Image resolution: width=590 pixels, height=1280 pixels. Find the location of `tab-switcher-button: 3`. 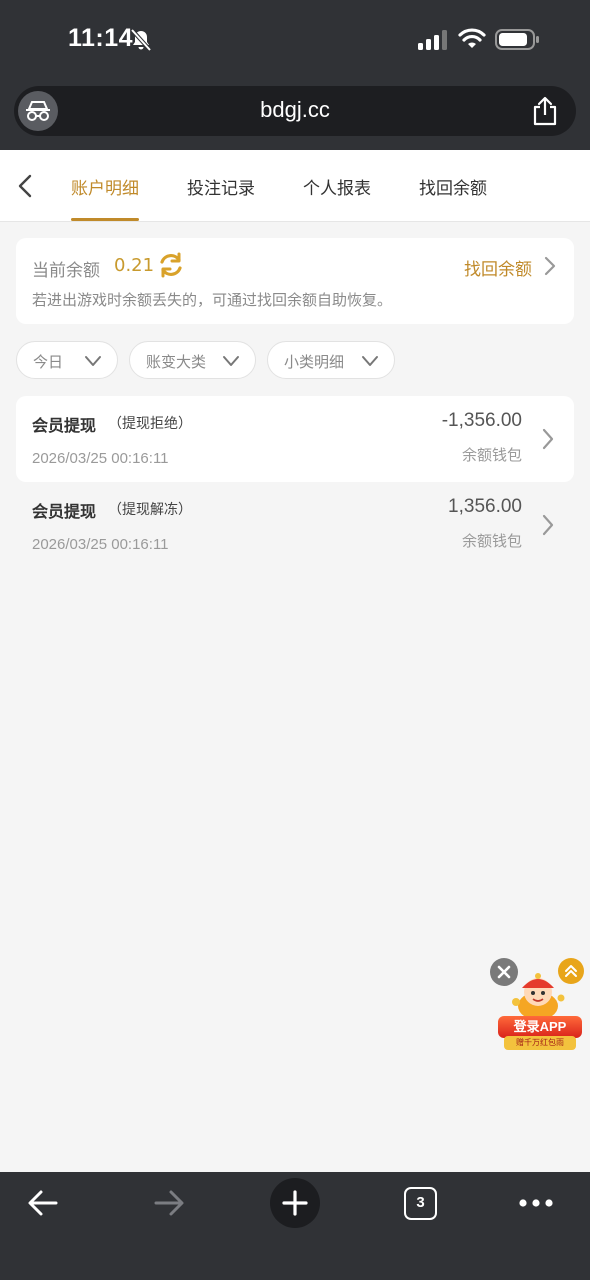

tab-switcher-button: 3 is located at coordinates (420, 1203).